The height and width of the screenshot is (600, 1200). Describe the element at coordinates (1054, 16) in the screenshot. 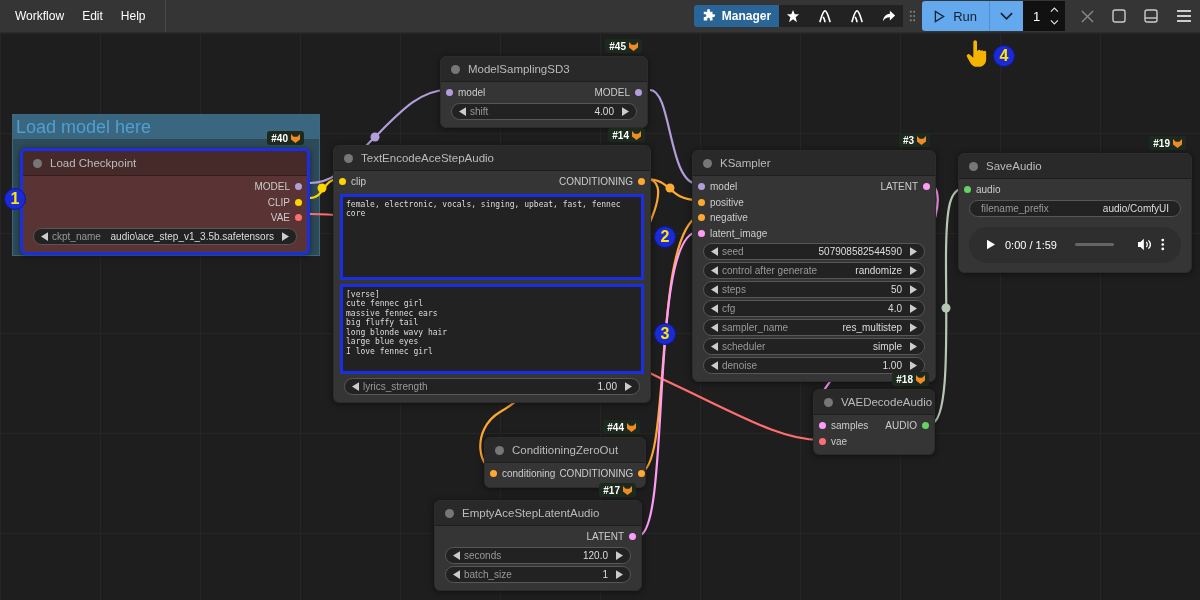

I see `stepper-icon` at that location.